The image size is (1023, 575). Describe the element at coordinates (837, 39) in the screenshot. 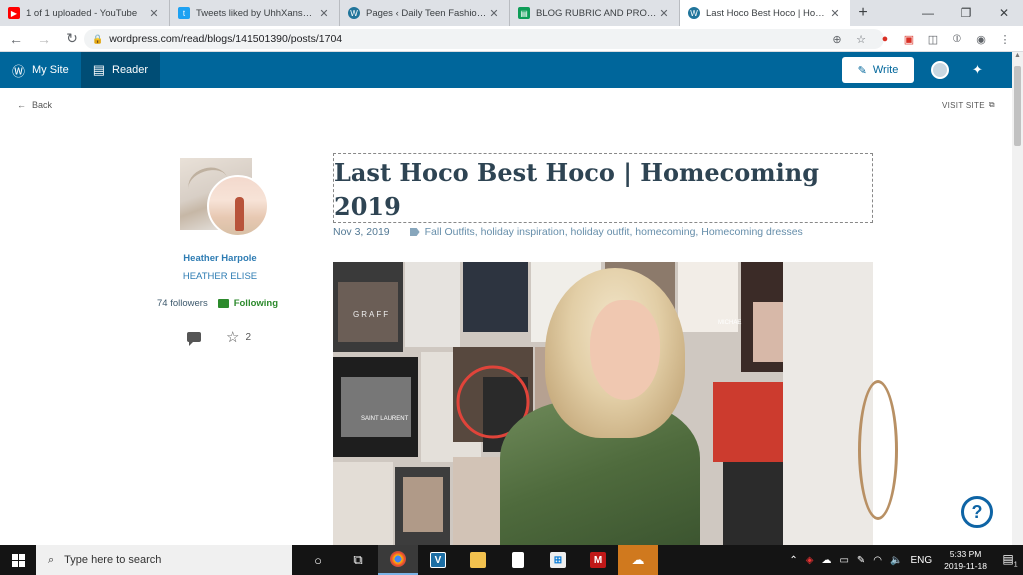

I see `add-icon: ⊕` at that location.